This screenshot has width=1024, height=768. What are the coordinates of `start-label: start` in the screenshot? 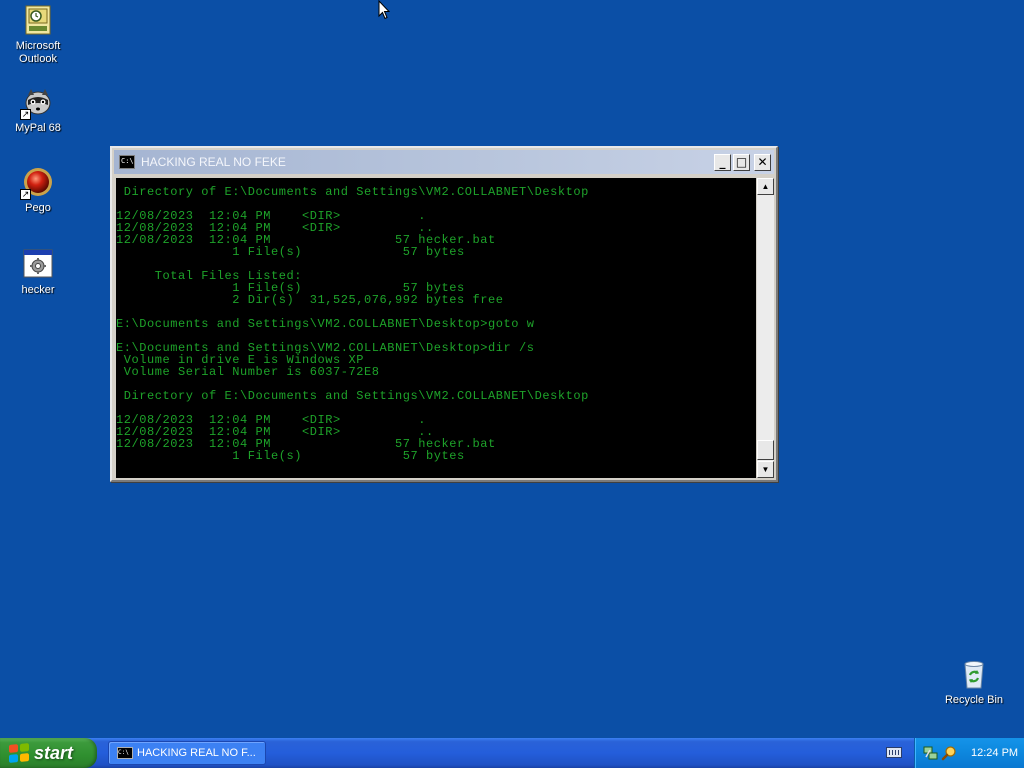 It's located at (54, 752).